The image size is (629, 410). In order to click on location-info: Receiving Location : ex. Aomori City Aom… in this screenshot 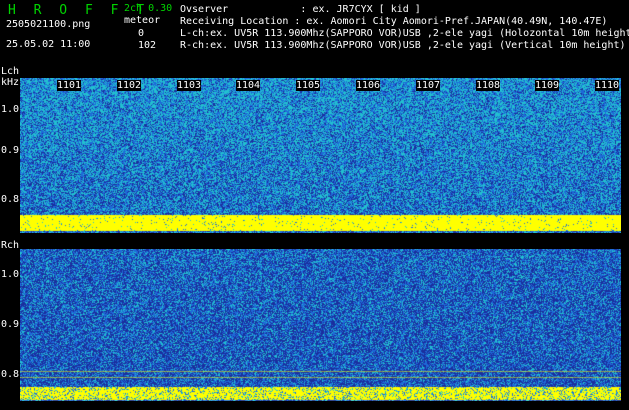, I will do `click(394, 21)`.